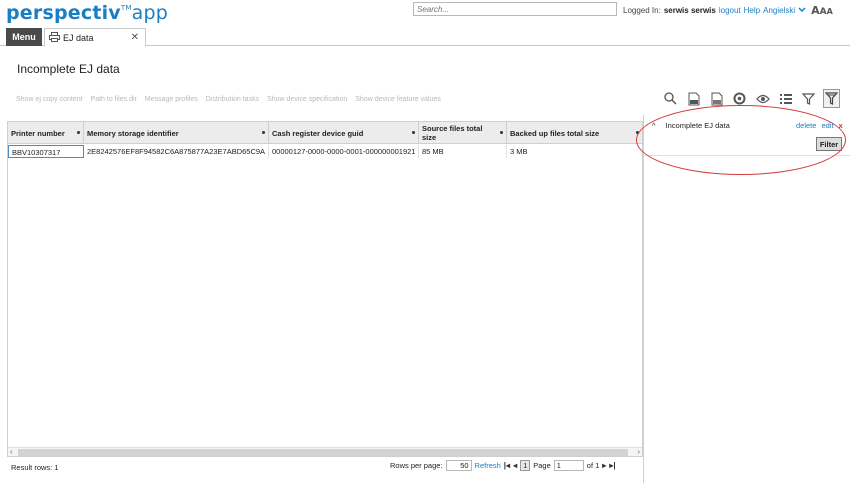 This screenshot has width=850, height=483. Describe the element at coordinates (593, 465) in the screenshot. I see `page-of-label: of 1` at that location.